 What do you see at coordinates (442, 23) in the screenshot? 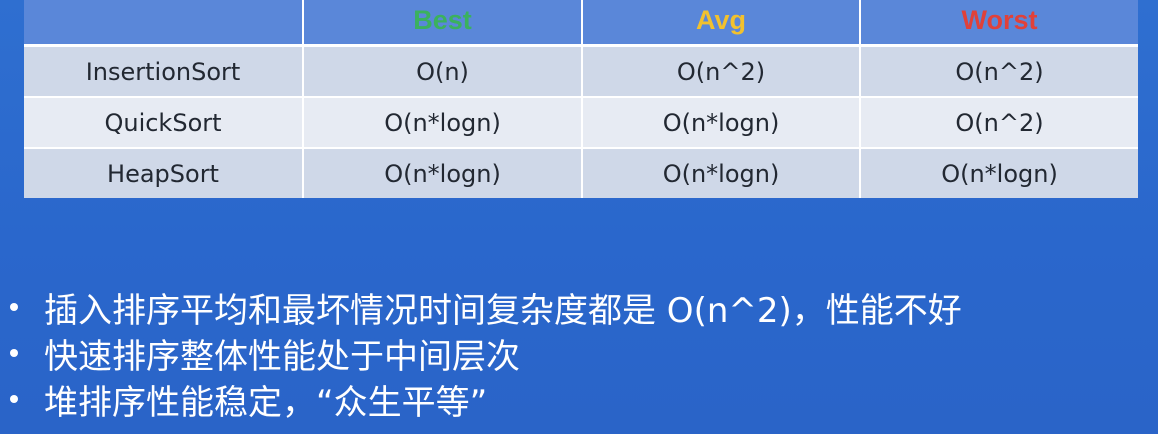
I see `header-best: Best` at bounding box center [442, 23].